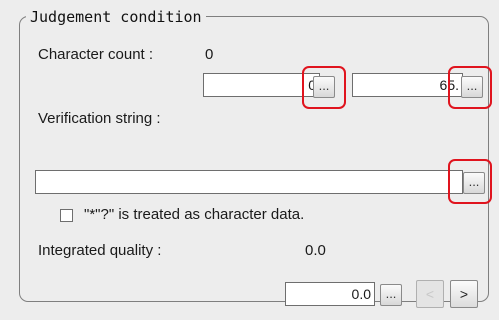  What do you see at coordinates (66, 215) in the screenshot?
I see `wildcard-checkbox` at bounding box center [66, 215].